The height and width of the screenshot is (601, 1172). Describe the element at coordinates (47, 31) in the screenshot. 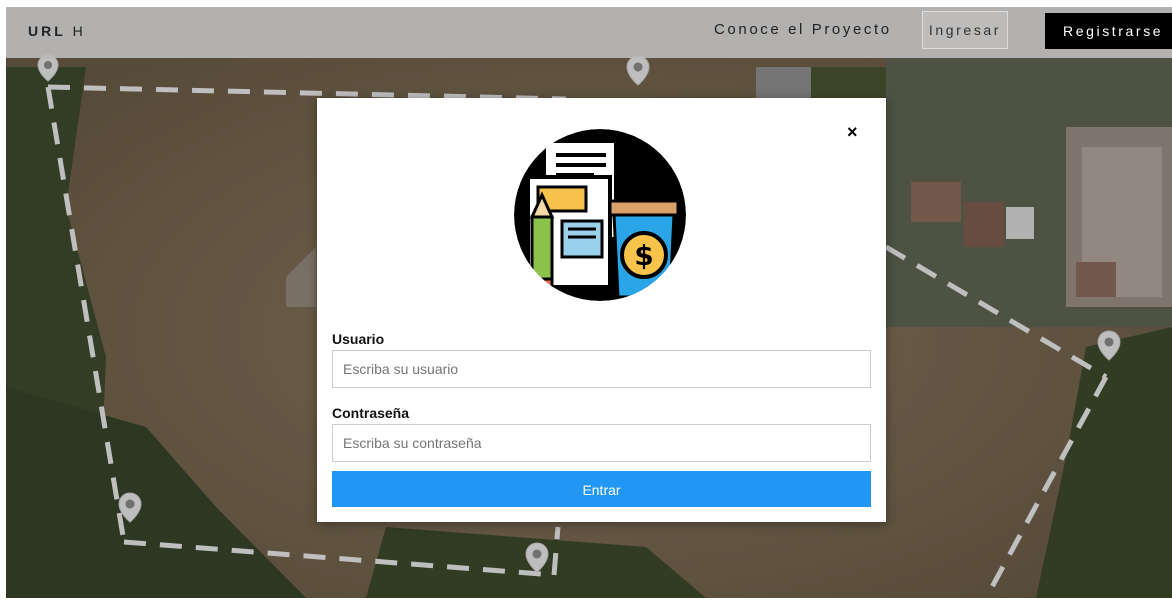

I see `brand-name-bold: URL` at that location.